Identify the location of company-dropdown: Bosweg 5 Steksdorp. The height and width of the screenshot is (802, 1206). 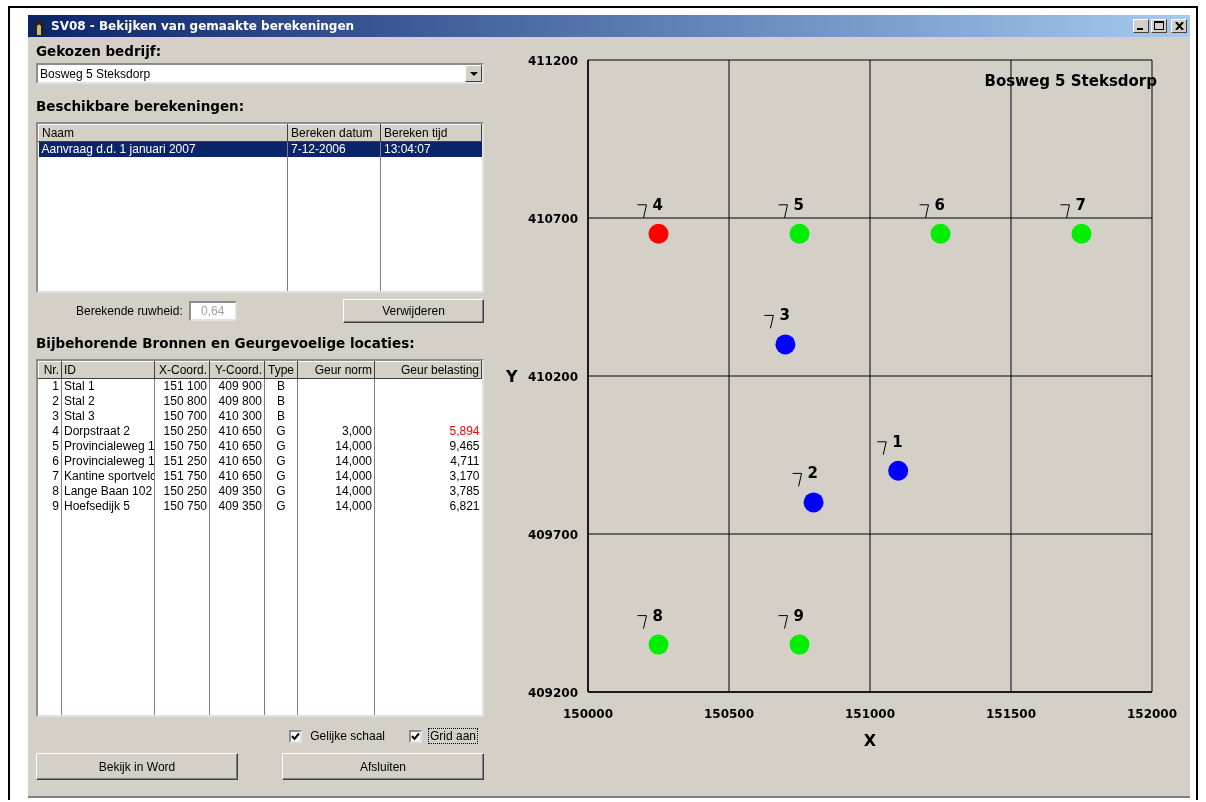
(260, 73).